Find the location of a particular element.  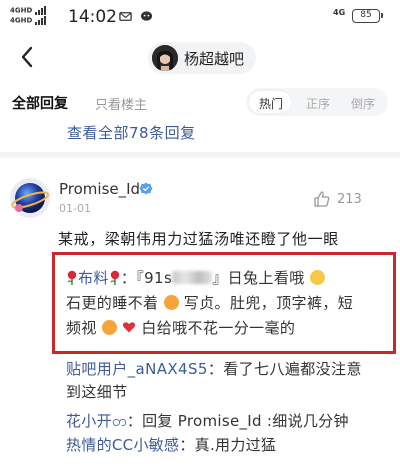

signal-label-1: 4GHD is located at coordinates (21, 10).